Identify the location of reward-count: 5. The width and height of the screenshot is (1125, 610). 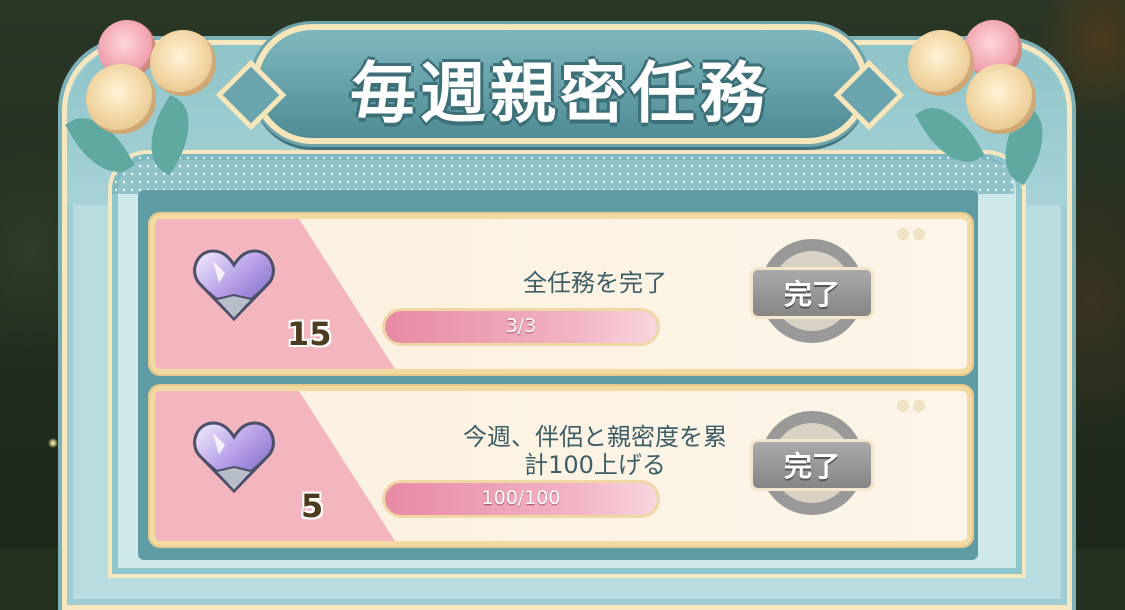
(312, 506).